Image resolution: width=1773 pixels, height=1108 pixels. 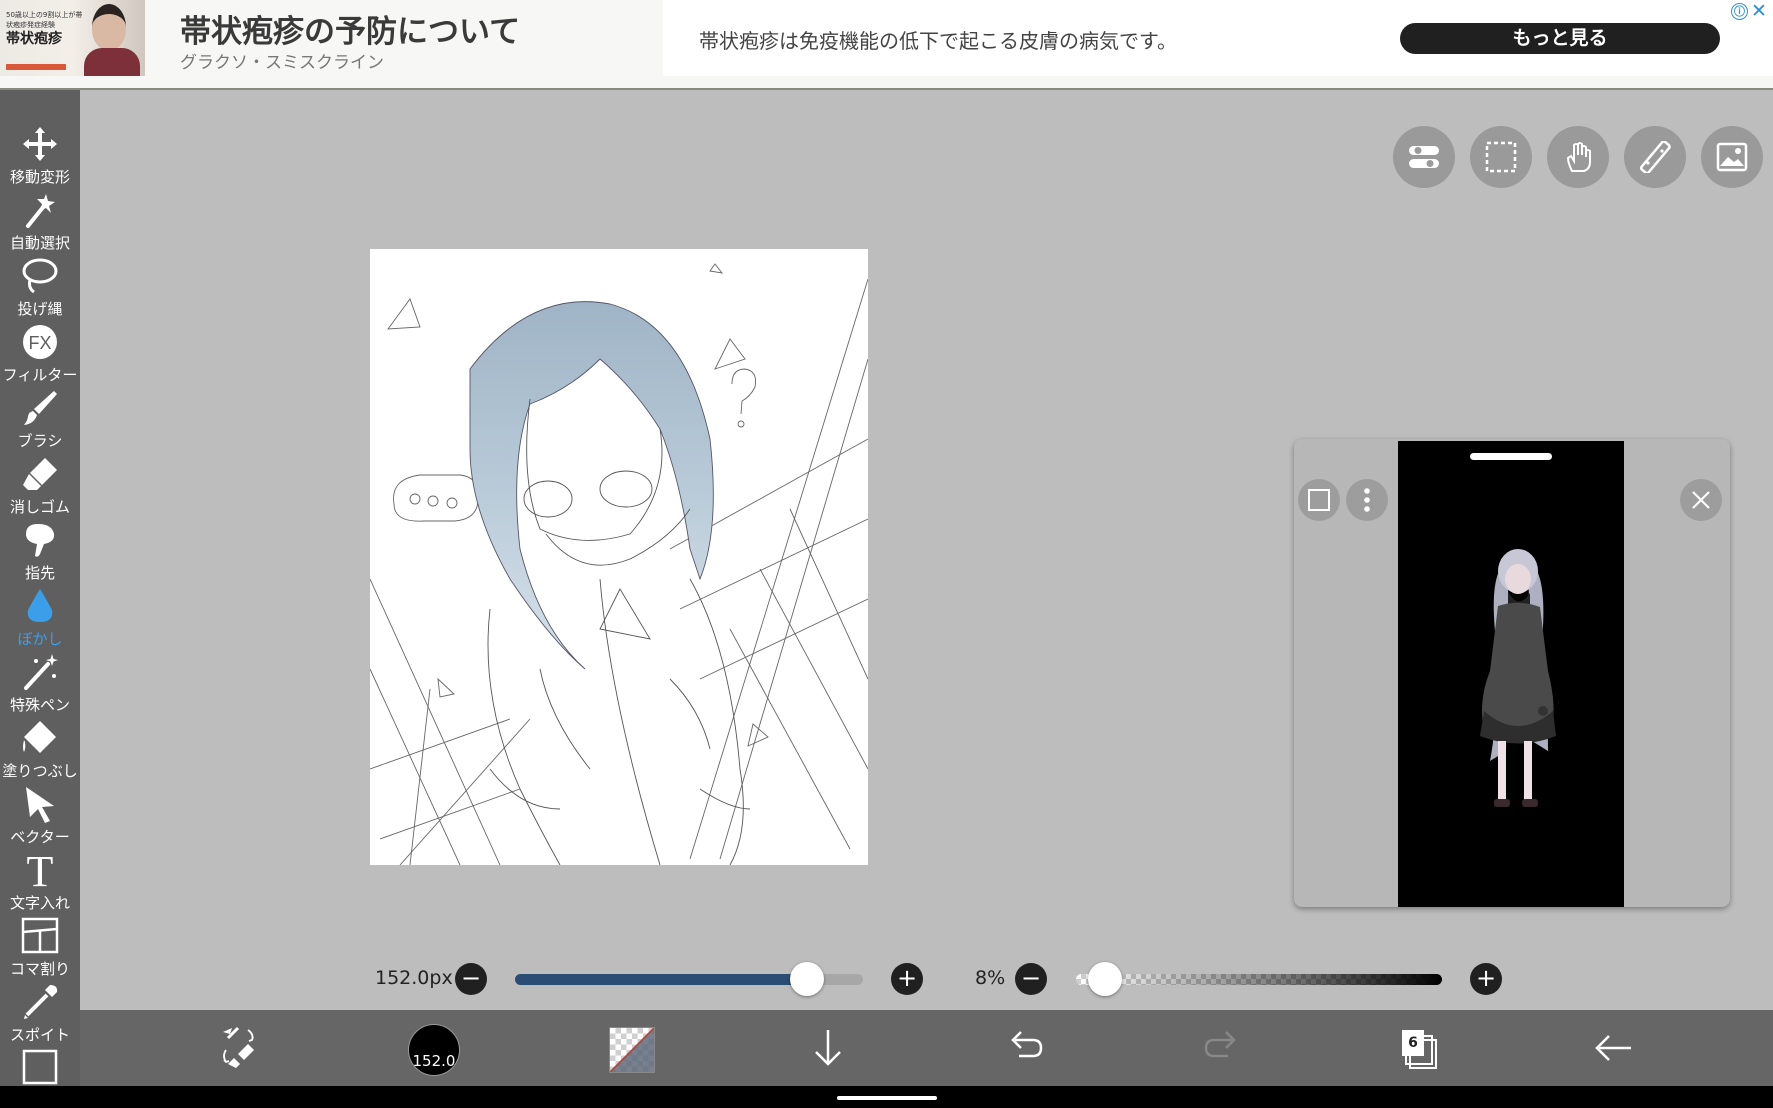 What do you see at coordinates (434, 1061) in the screenshot?
I see `brush-size-text: 152.0` at bounding box center [434, 1061].